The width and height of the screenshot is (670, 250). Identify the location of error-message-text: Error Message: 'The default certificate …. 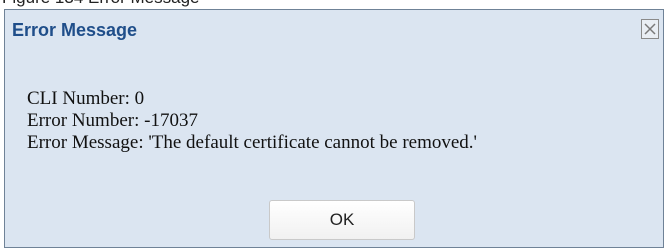
(252, 142).